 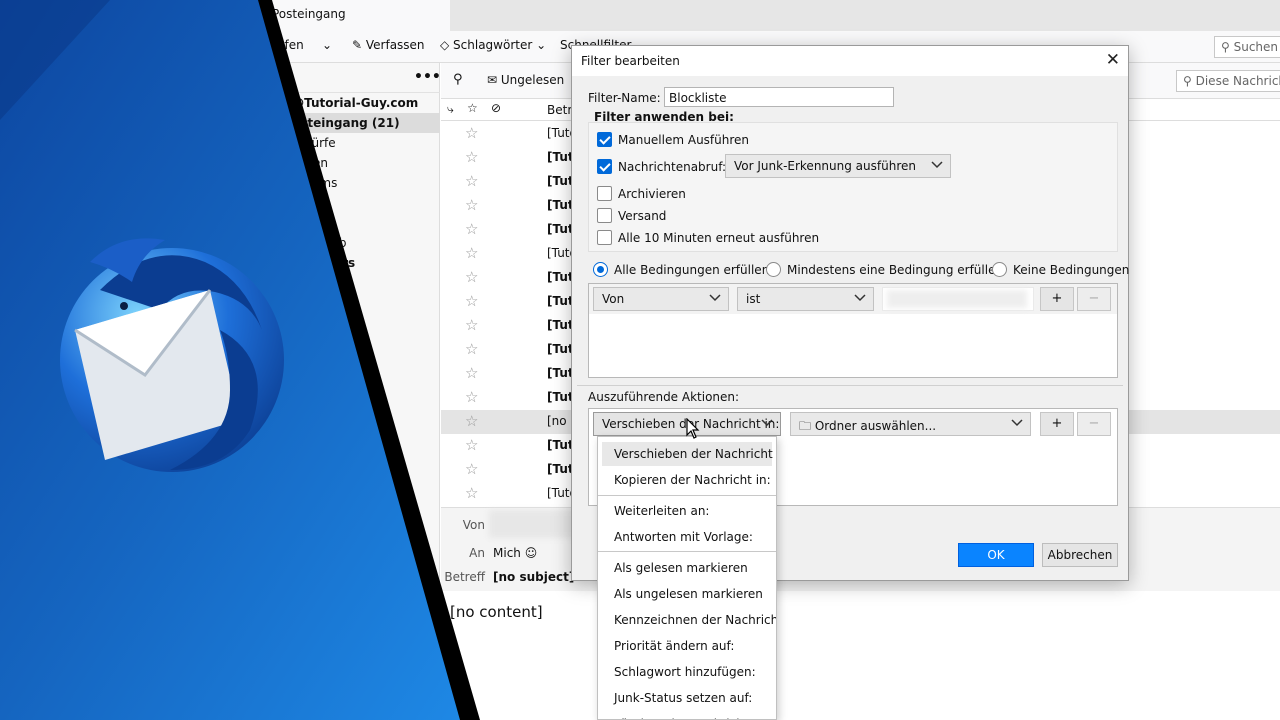 I want to click on match-none-label: Keine Bedingungen, so click(x=1071, y=270).